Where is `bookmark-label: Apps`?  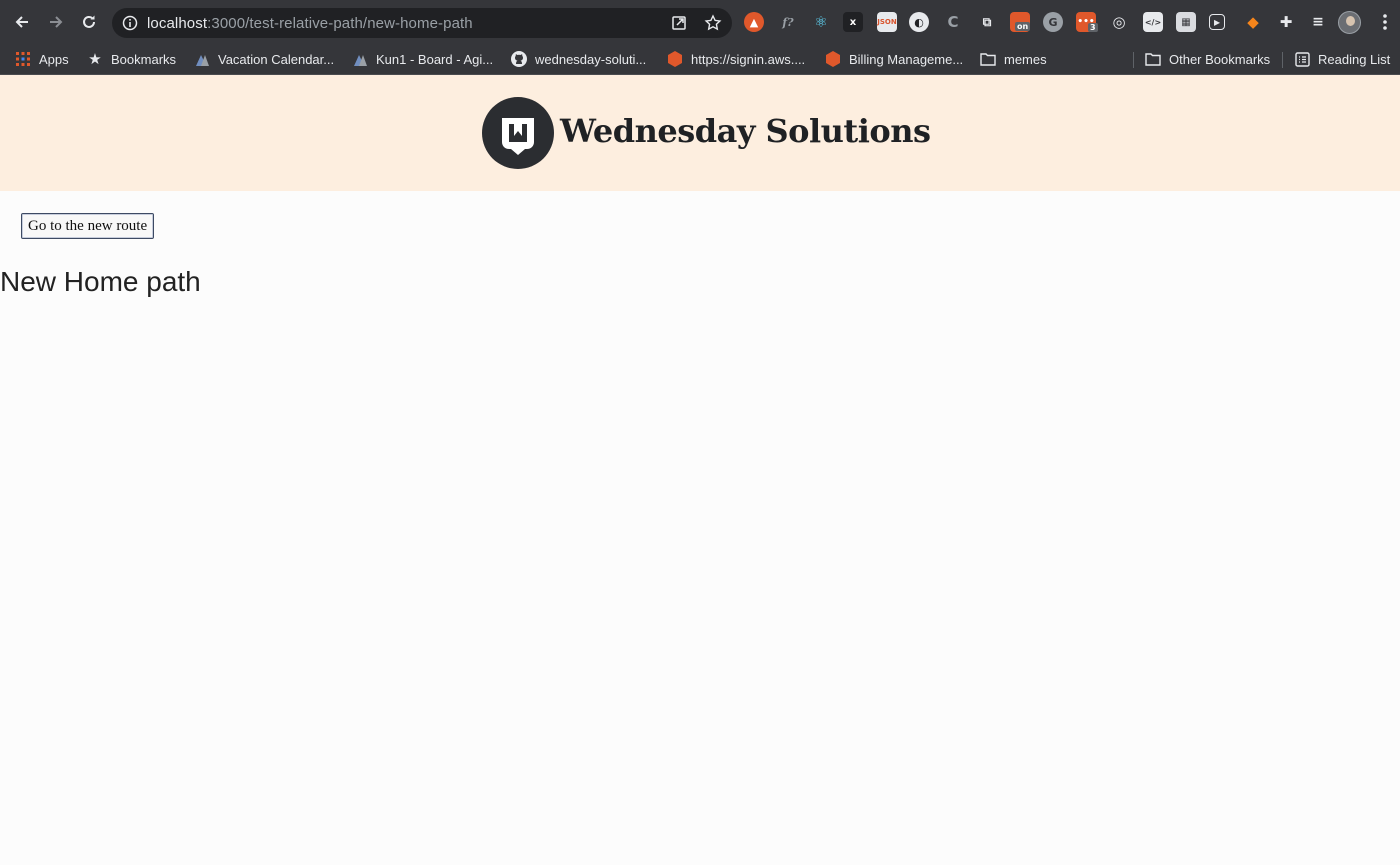 bookmark-label: Apps is located at coordinates (54, 59).